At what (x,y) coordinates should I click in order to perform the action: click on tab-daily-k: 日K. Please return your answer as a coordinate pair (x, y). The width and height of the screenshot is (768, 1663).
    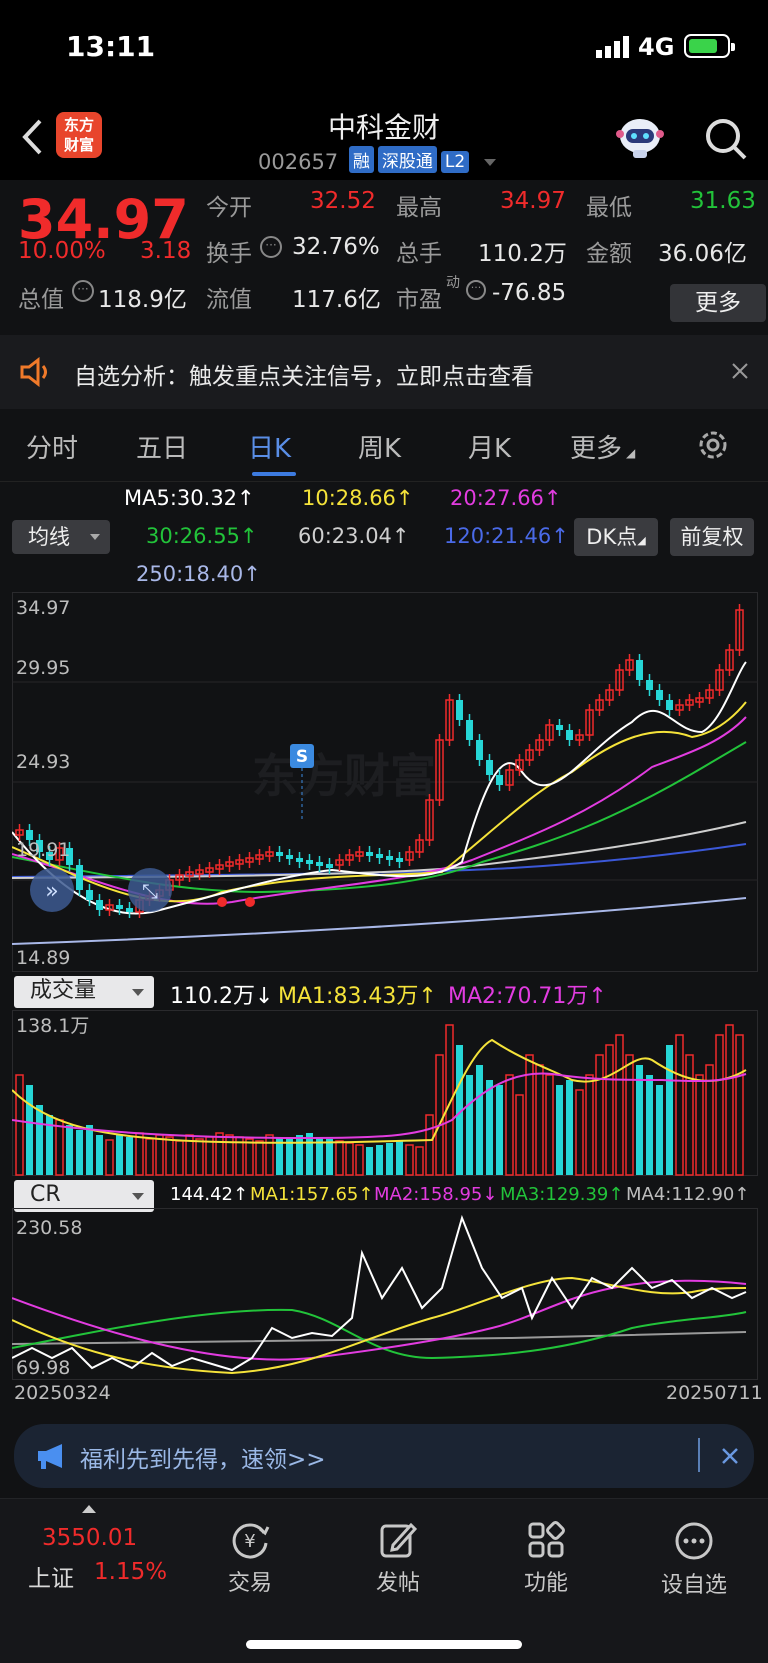
    Looking at the image, I should click on (269, 446).